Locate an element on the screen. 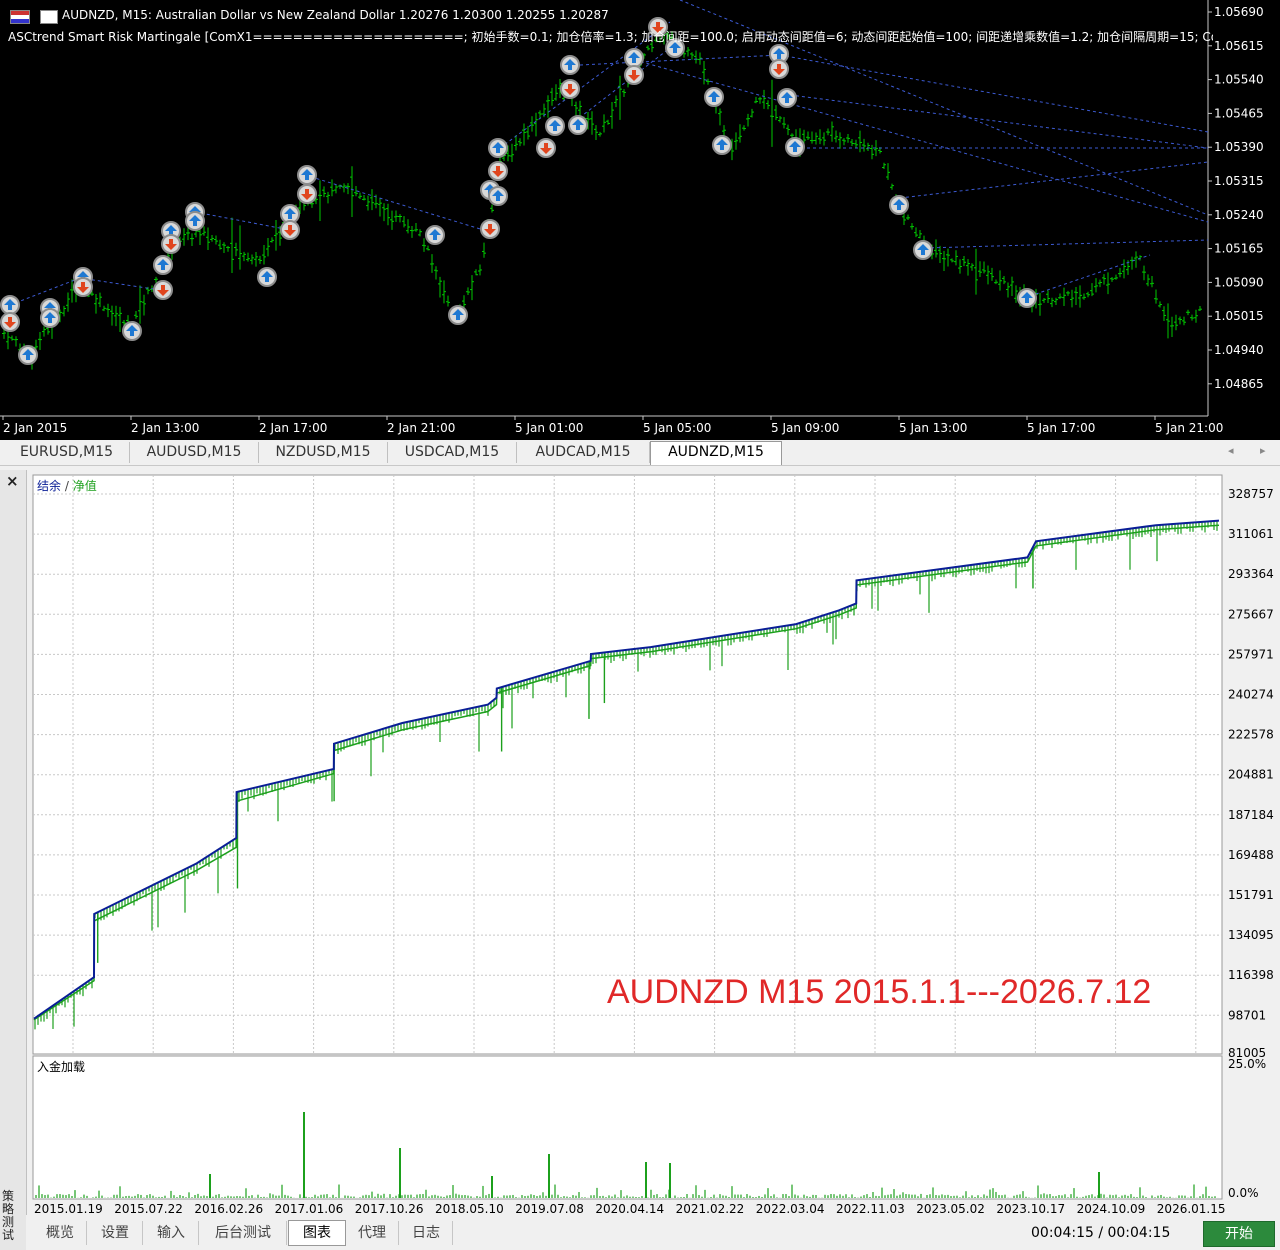 This screenshot has height=1250, width=1280. date-x-label: 2026.01.15 is located at coordinates (1191, 1208).